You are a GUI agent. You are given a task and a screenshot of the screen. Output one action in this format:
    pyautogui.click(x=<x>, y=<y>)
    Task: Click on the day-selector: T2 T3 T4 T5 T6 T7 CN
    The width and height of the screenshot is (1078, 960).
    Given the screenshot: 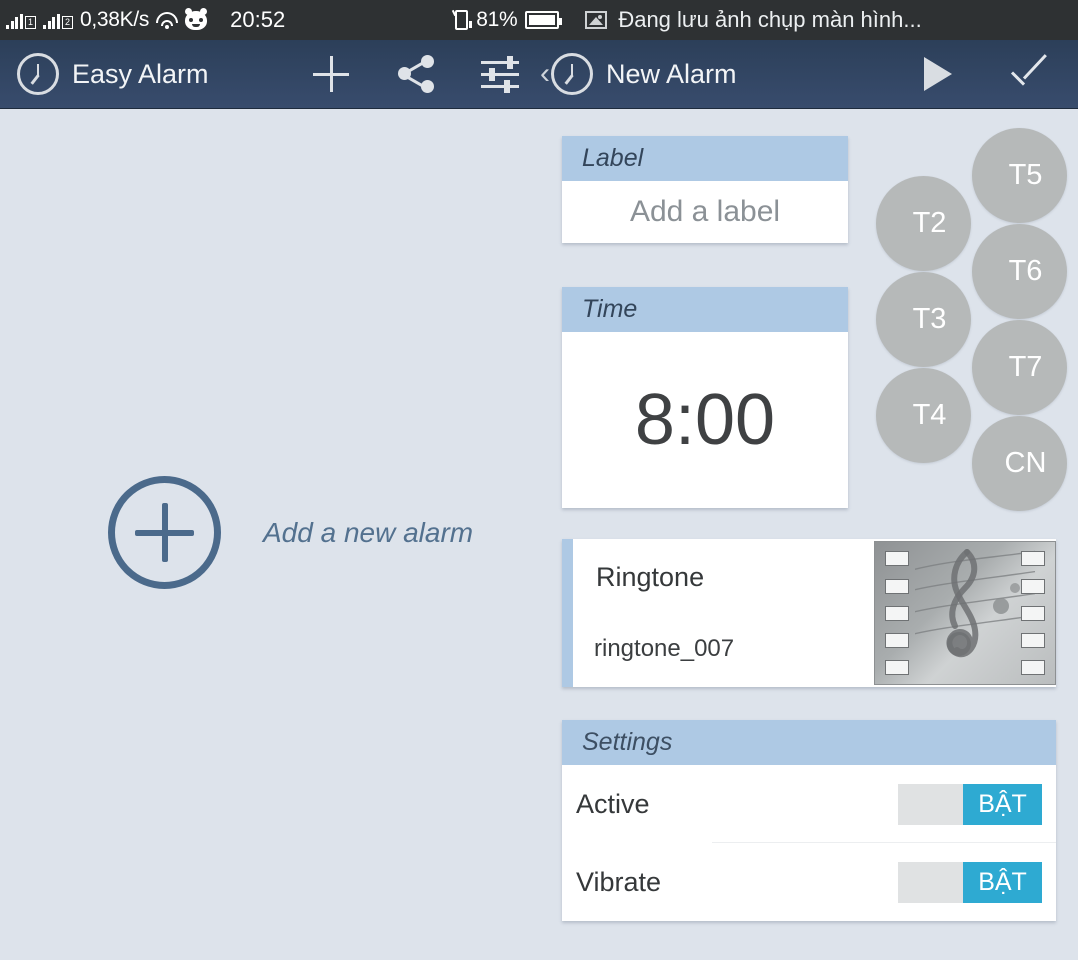 What is the action you would take?
    pyautogui.click(x=972, y=319)
    